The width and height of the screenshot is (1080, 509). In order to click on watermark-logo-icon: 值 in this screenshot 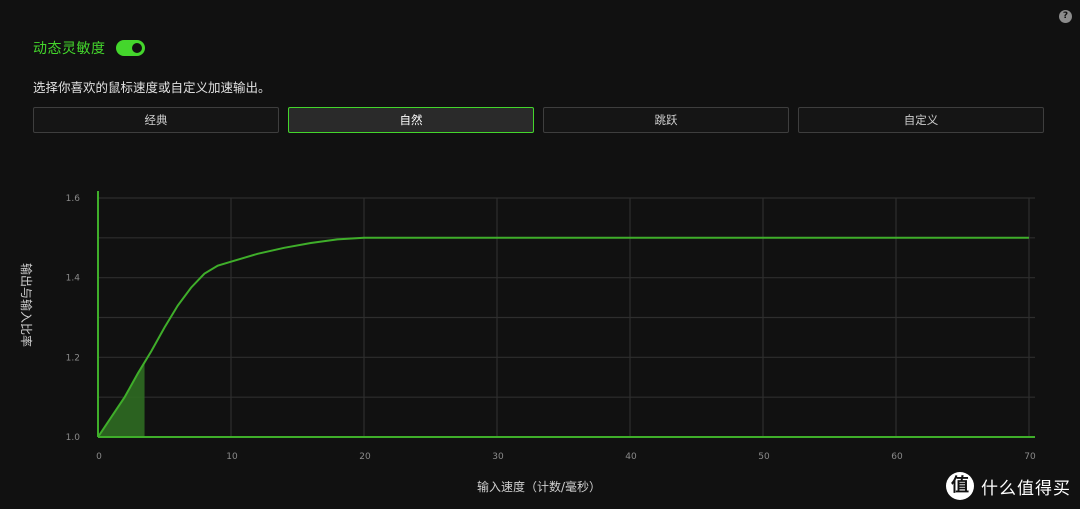, I will do `click(960, 486)`.